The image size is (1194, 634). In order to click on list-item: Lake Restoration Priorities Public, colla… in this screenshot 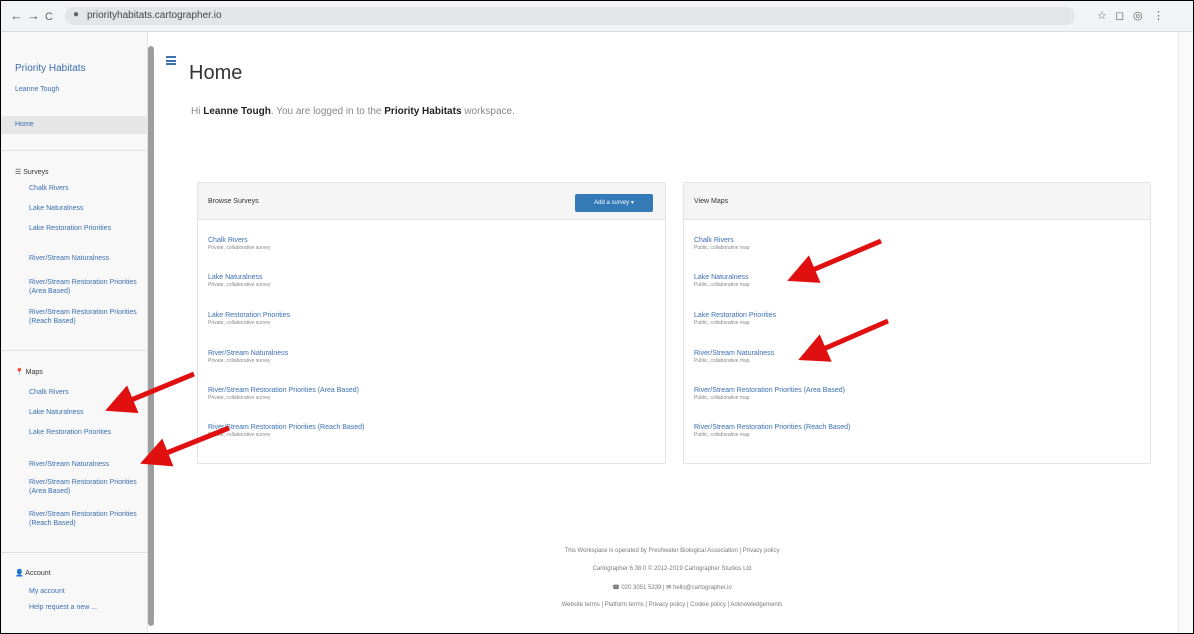, I will do `click(735, 319)`.